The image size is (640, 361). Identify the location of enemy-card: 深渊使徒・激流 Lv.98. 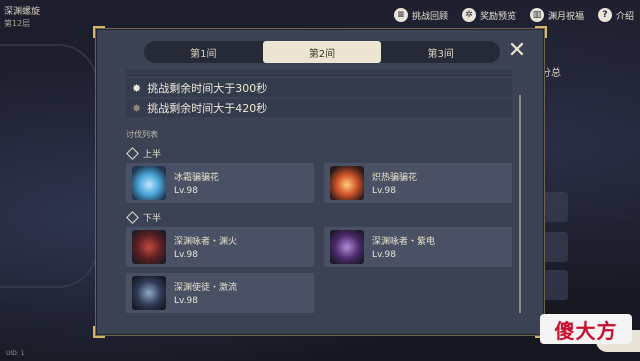
(220, 293).